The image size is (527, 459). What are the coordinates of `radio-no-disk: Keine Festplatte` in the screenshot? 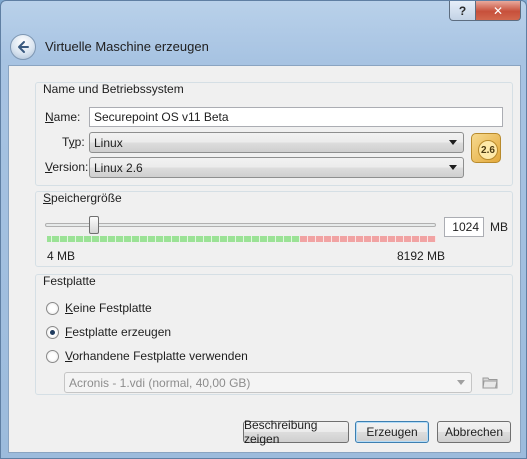 It's located at (99, 308).